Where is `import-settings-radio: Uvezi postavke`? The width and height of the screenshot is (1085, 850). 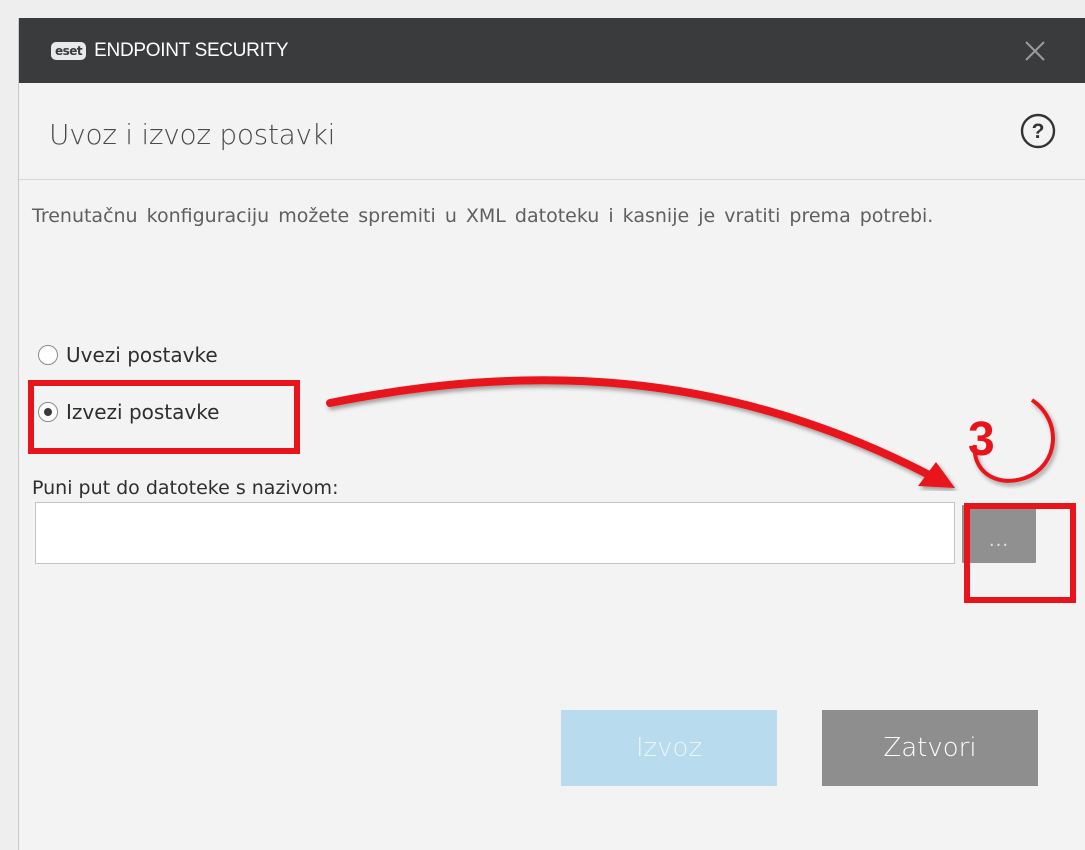 import-settings-radio: Uvezi postavke is located at coordinates (128, 355).